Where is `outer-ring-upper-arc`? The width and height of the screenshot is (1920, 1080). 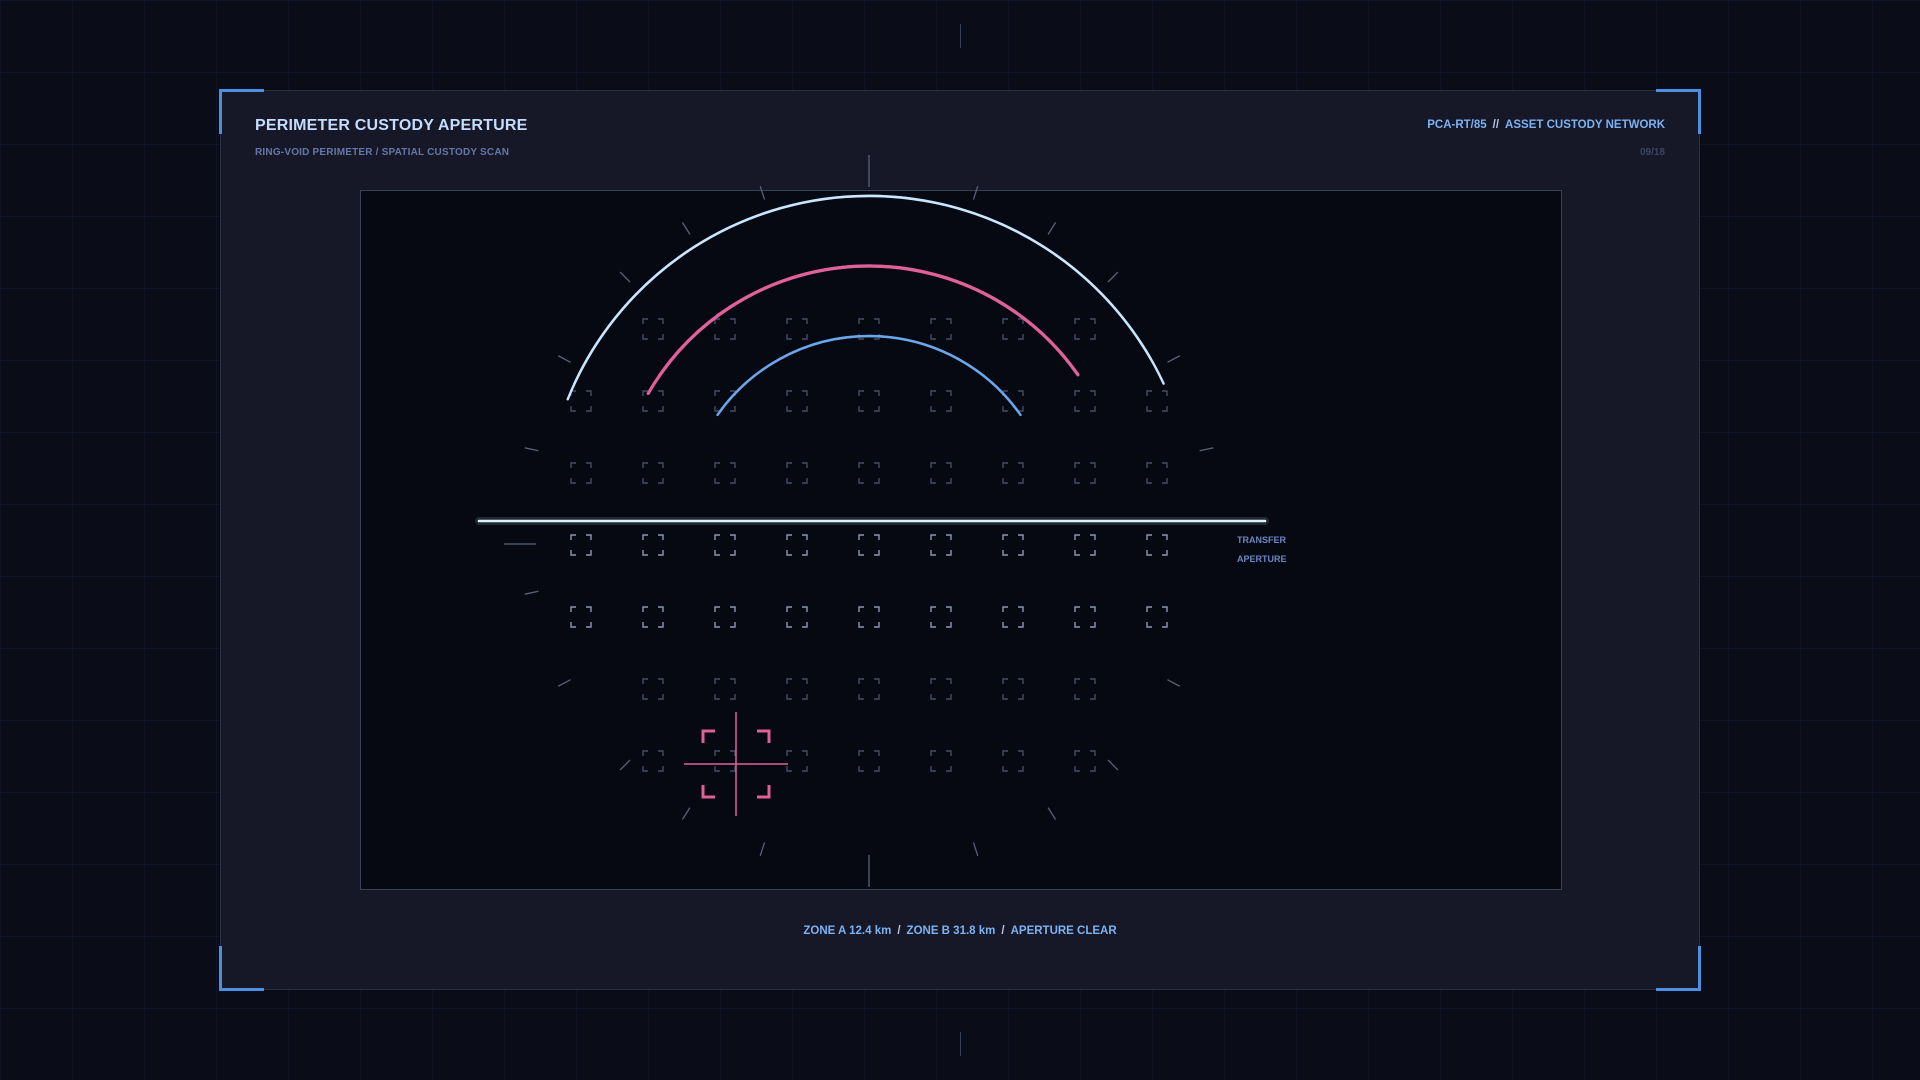 outer-ring-upper-arc is located at coordinates (869, 289).